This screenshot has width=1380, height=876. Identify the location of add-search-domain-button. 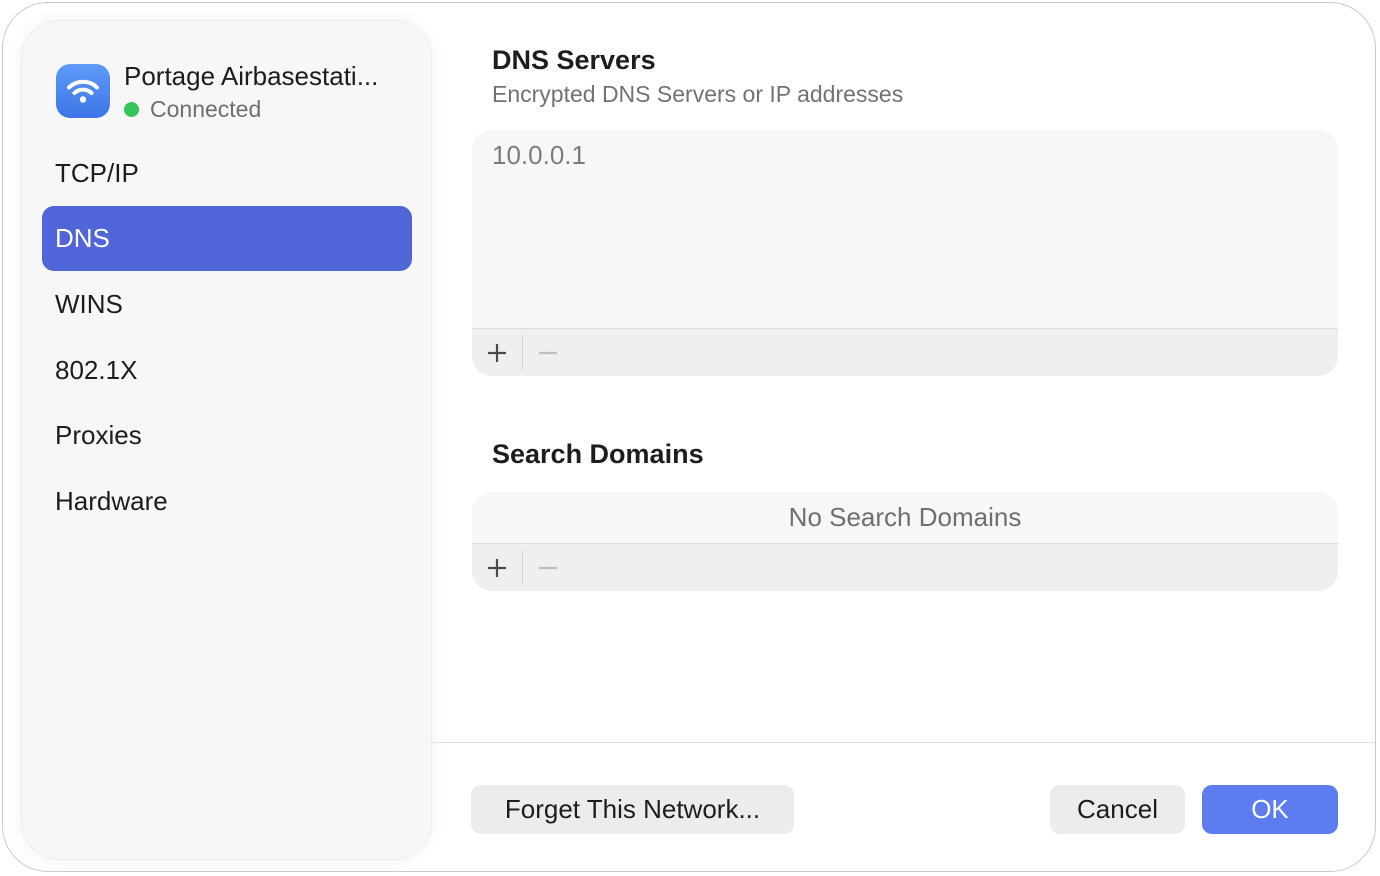
(497, 567).